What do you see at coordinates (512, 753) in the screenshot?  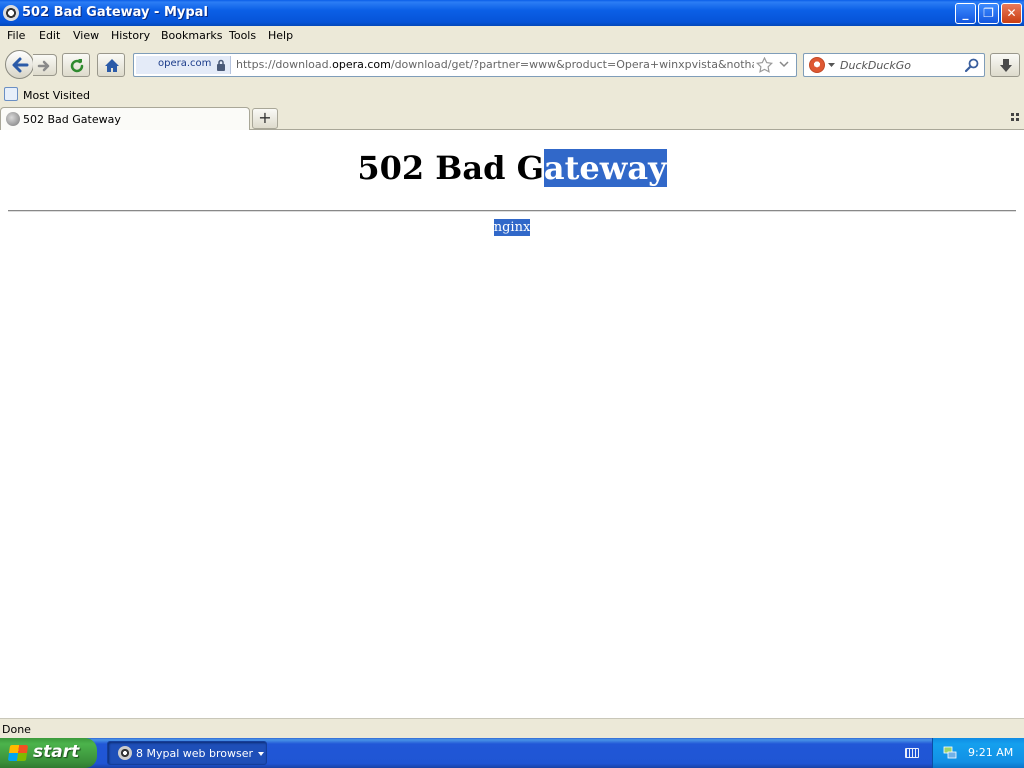 I see `taskbar: start 8 Mypal web browser 9:21 AM` at bounding box center [512, 753].